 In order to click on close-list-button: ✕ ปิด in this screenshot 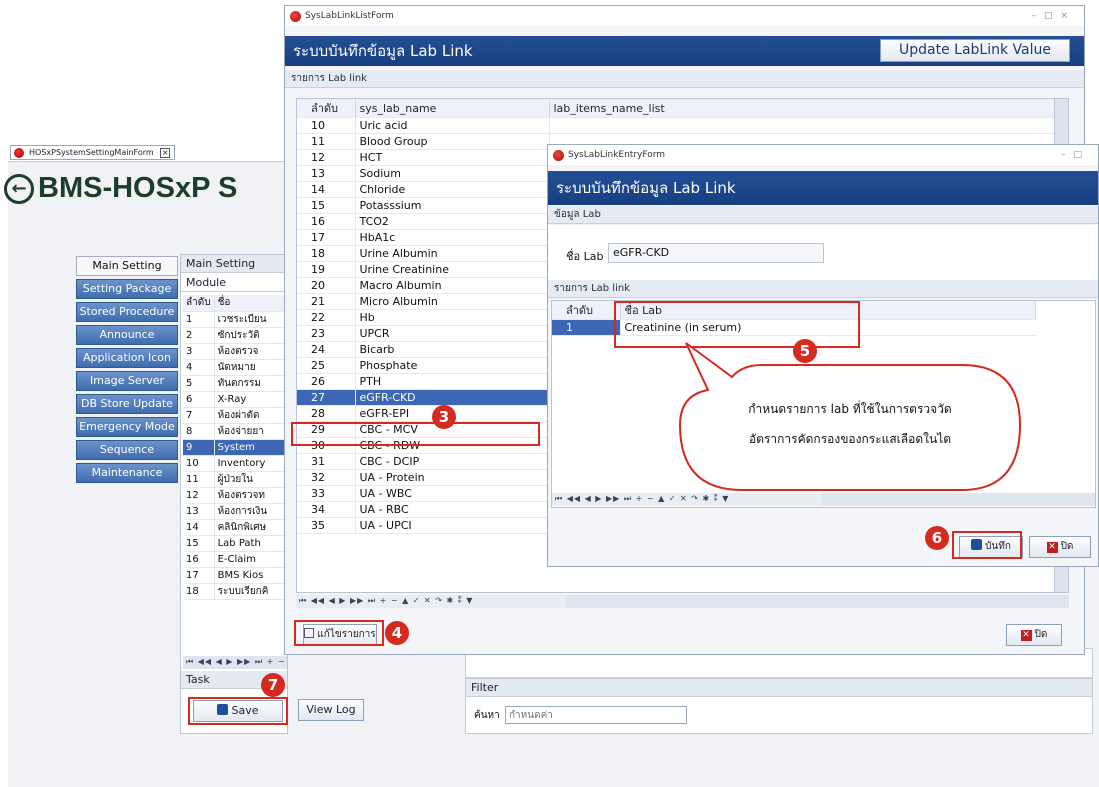, I will do `click(1034, 635)`.